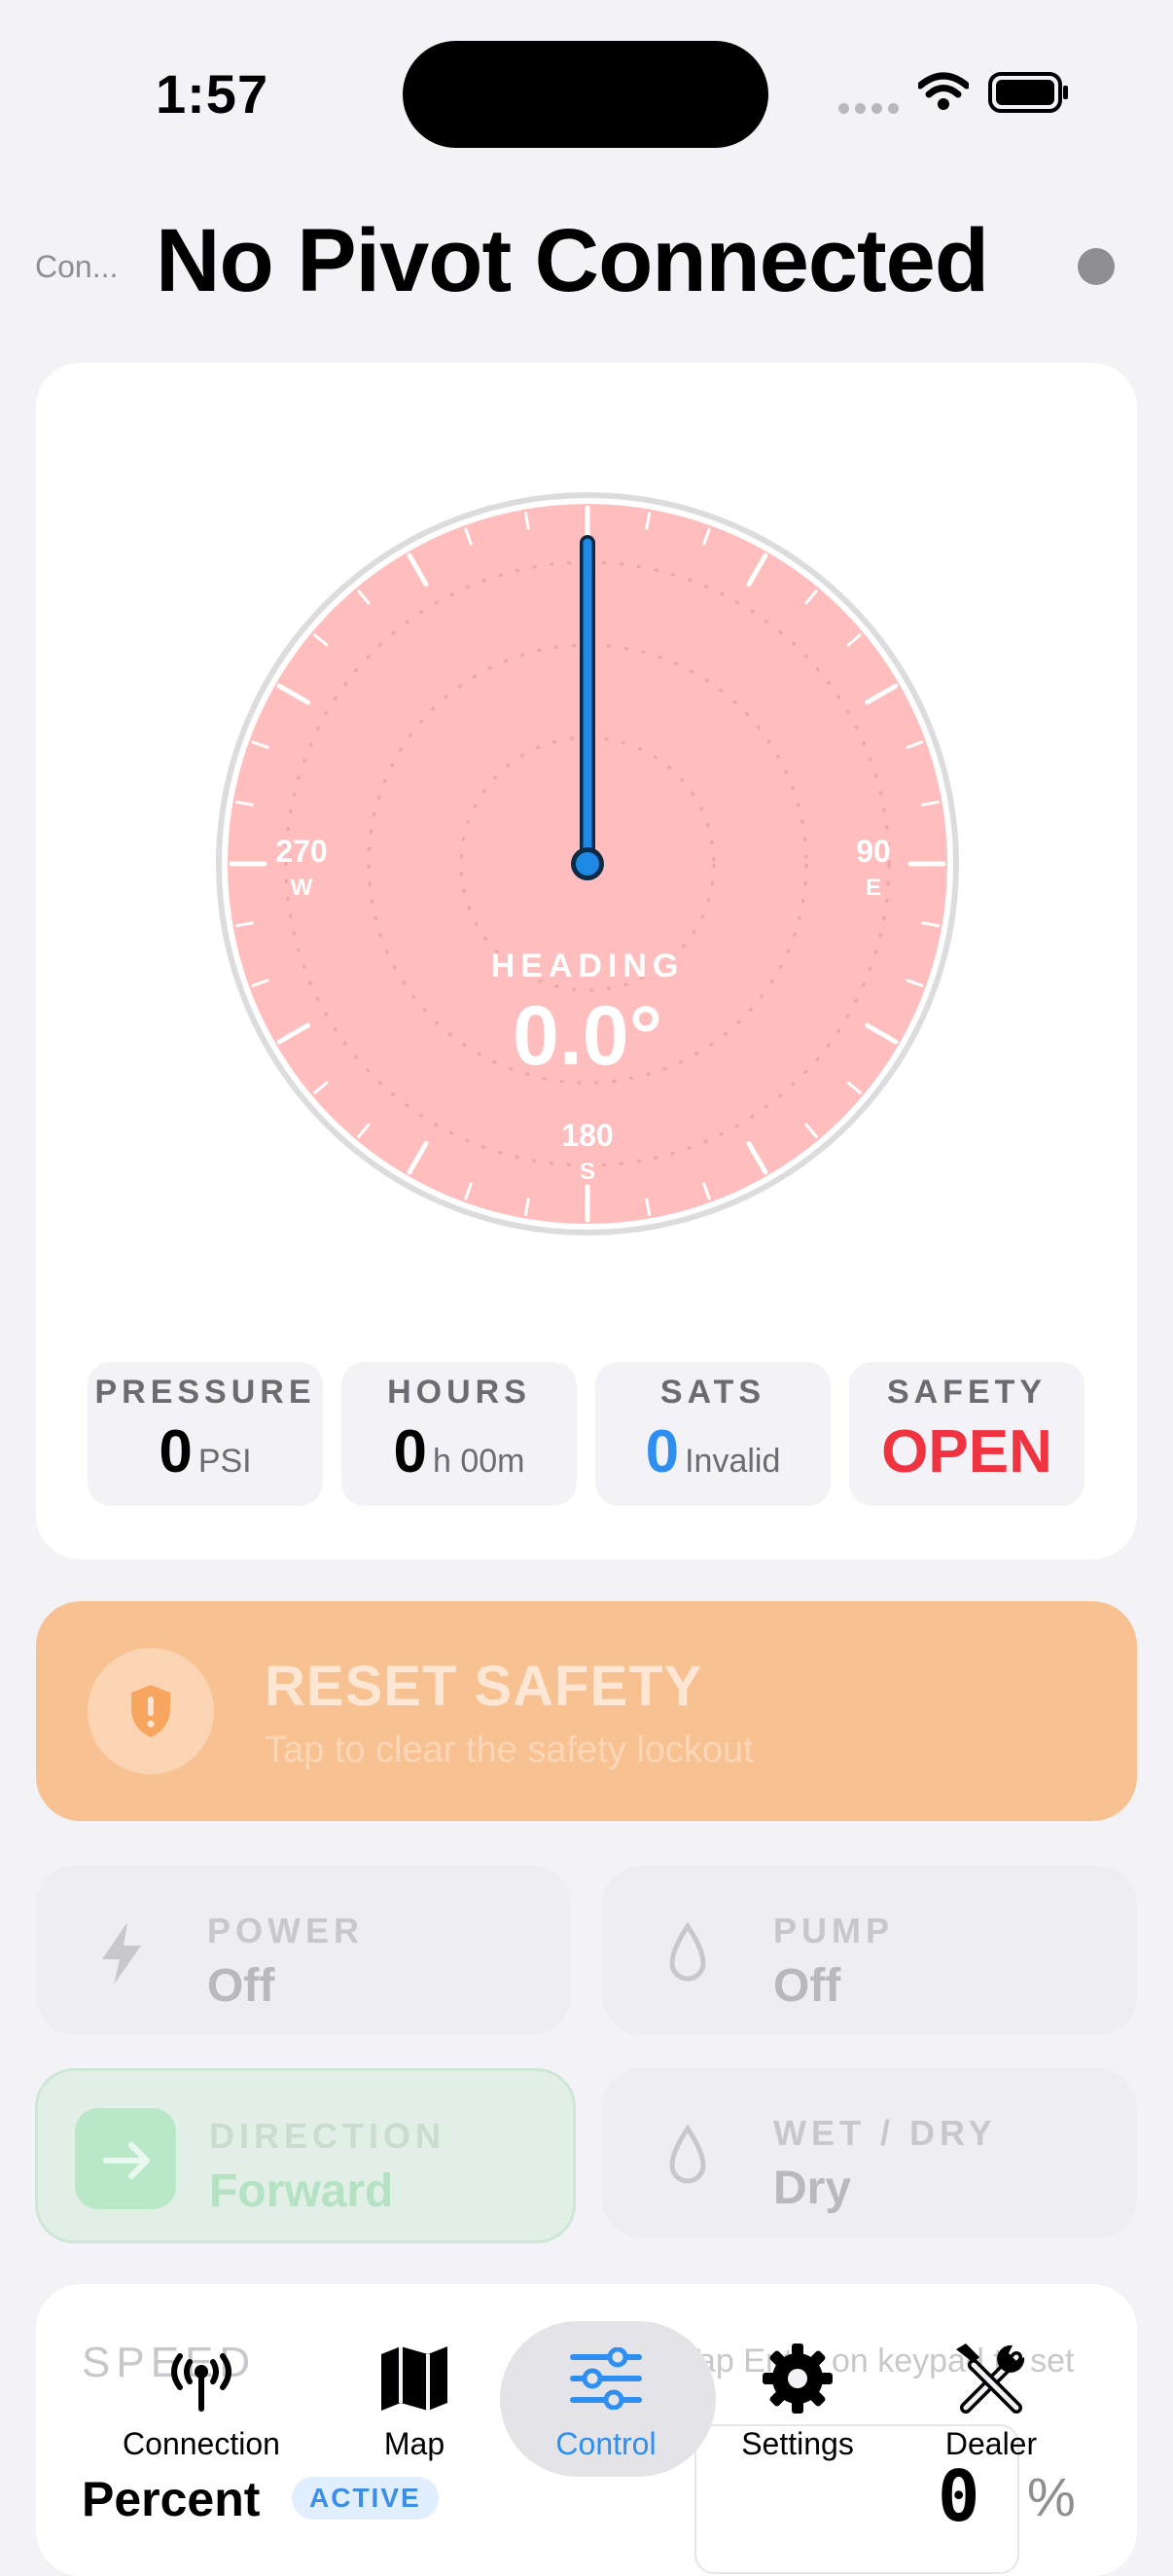  Describe the element at coordinates (414, 2378) in the screenshot. I see `map-icon` at that location.